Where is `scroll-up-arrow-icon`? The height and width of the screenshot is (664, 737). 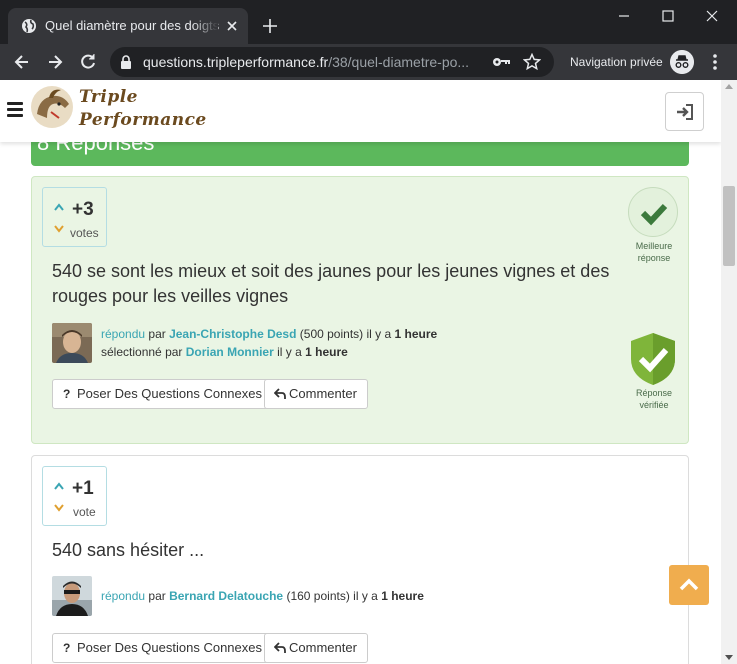
scroll-up-arrow-icon is located at coordinates (729, 86).